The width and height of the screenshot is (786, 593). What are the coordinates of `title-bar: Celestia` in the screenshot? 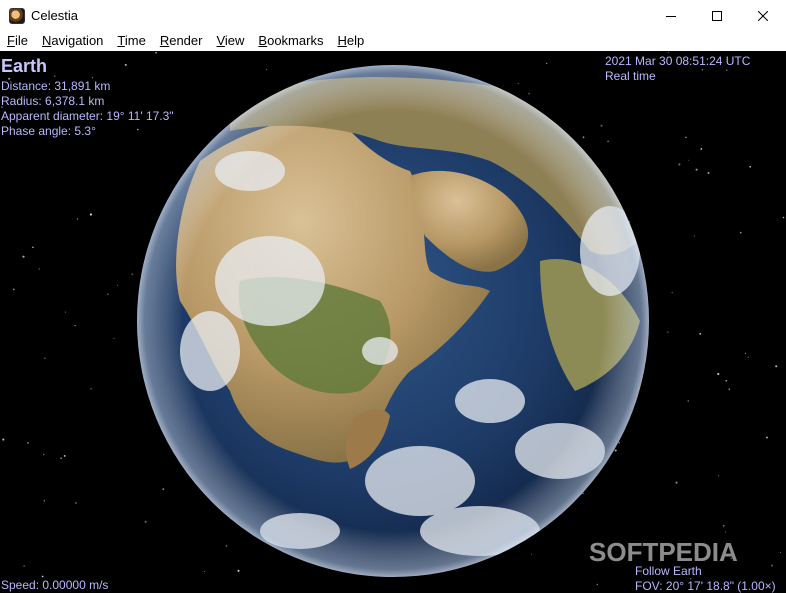 It's located at (393, 15).